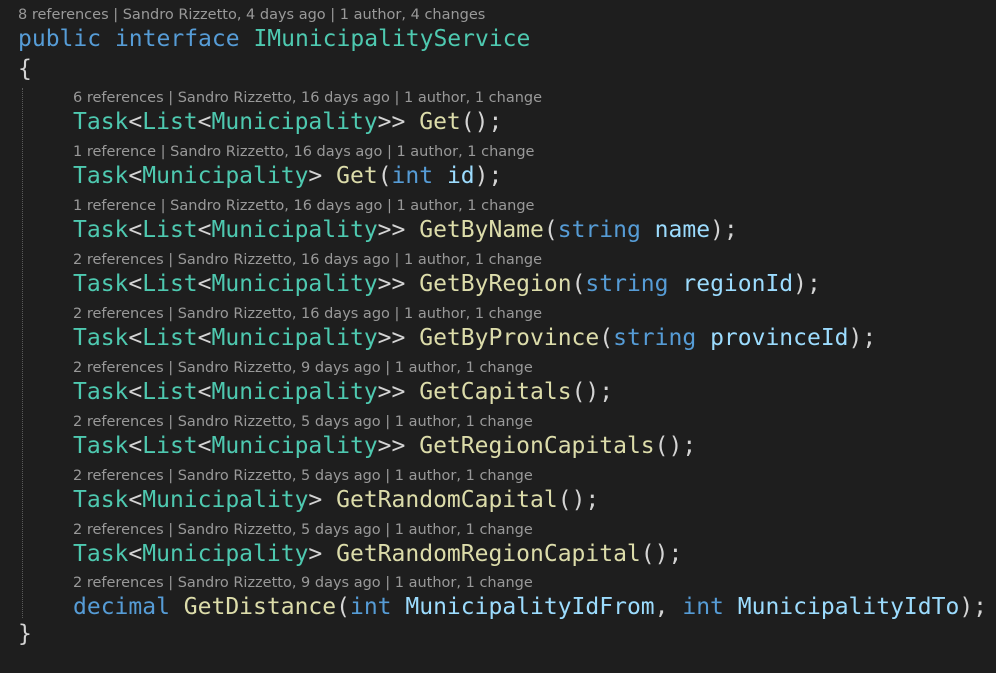 The image size is (996, 673). I want to click on method-signature: Task<Municipality> GetRandomCapital();, so click(336, 500).